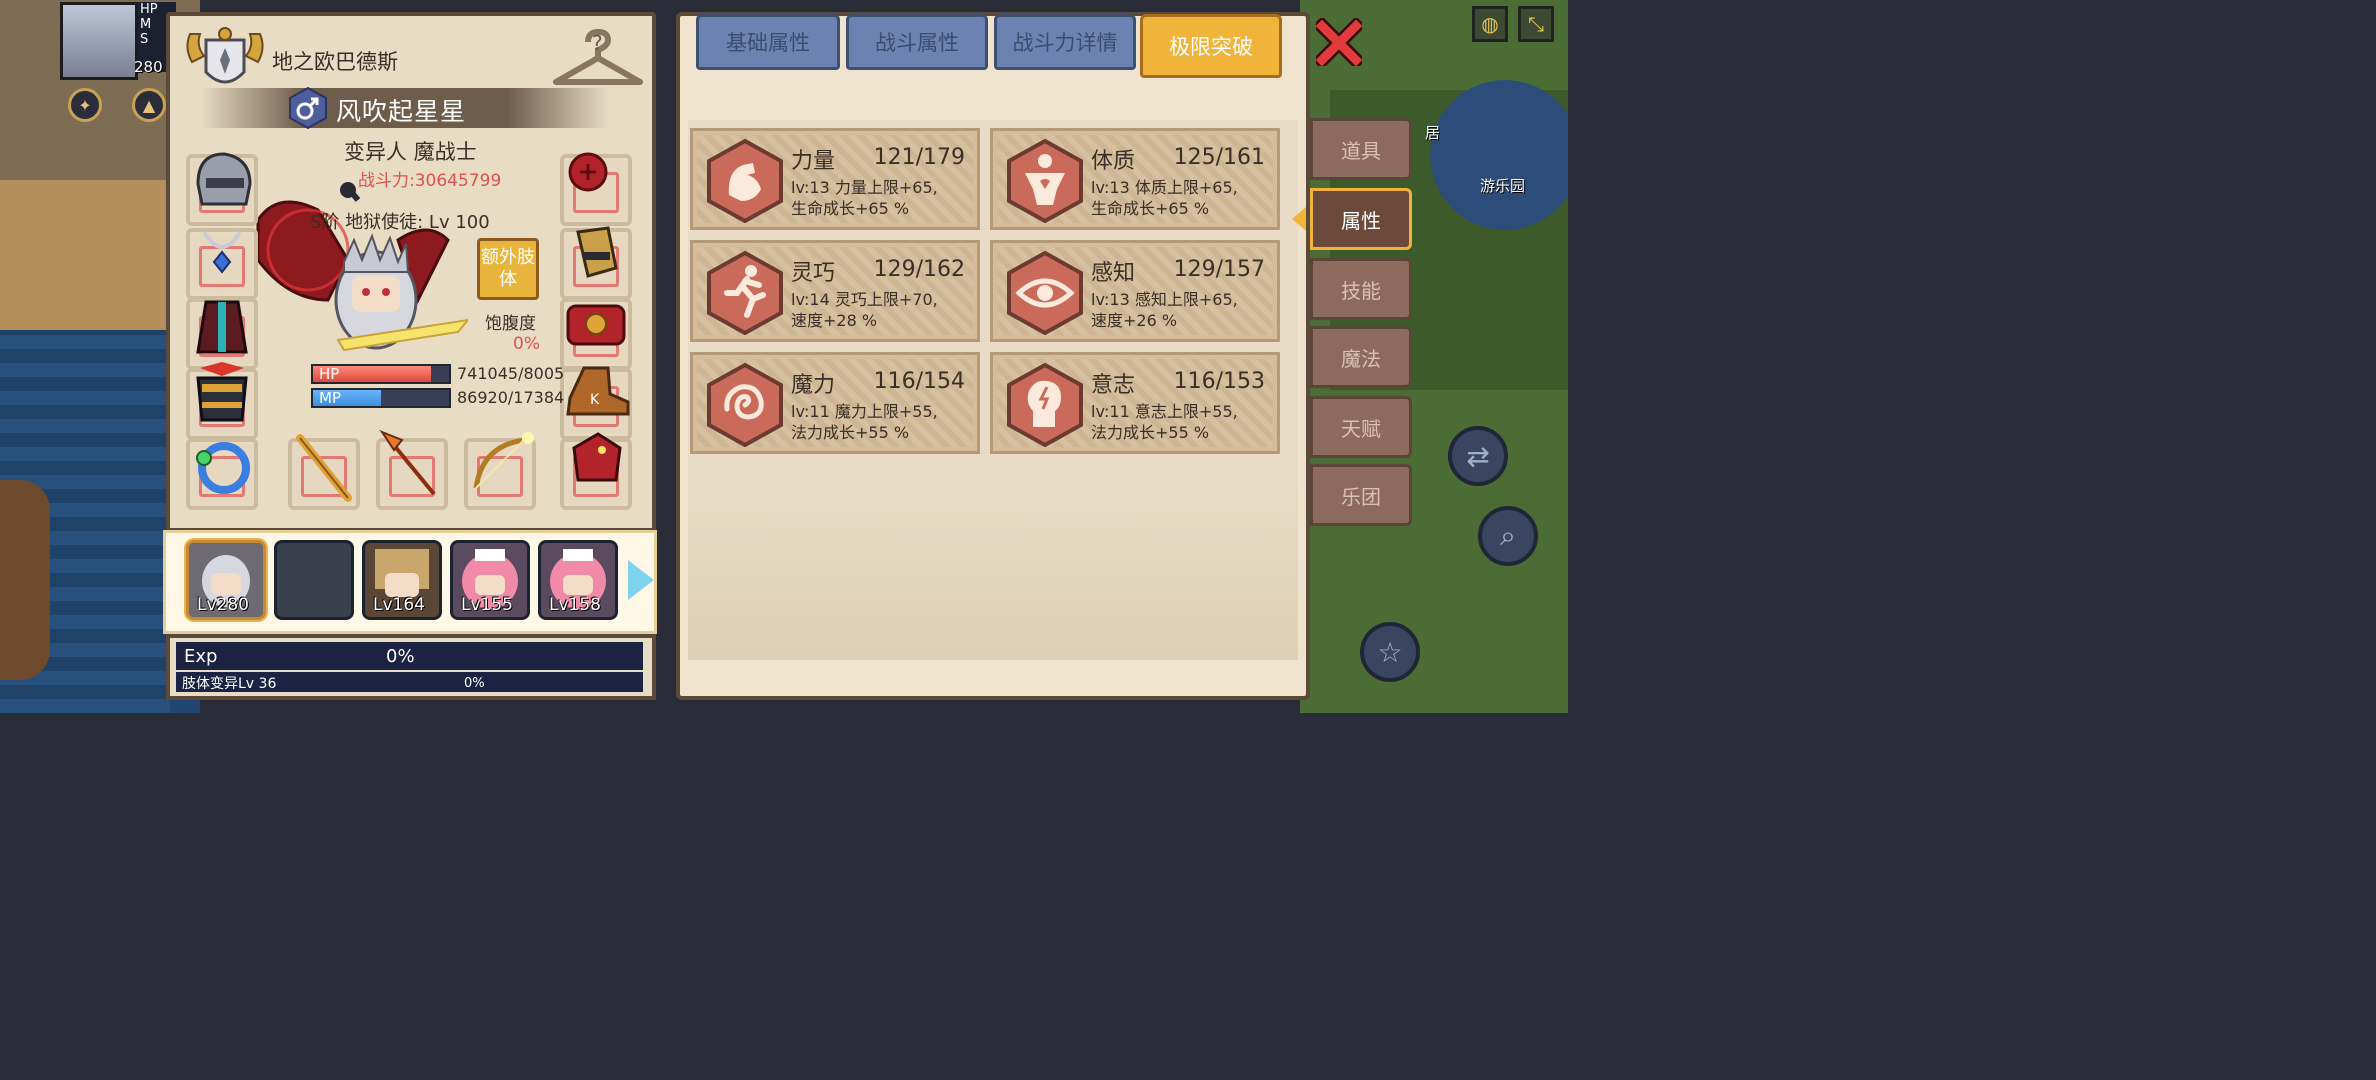 The image size is (2376, 1080). I want to click on guild-emblem-icon, so click(225, 55).